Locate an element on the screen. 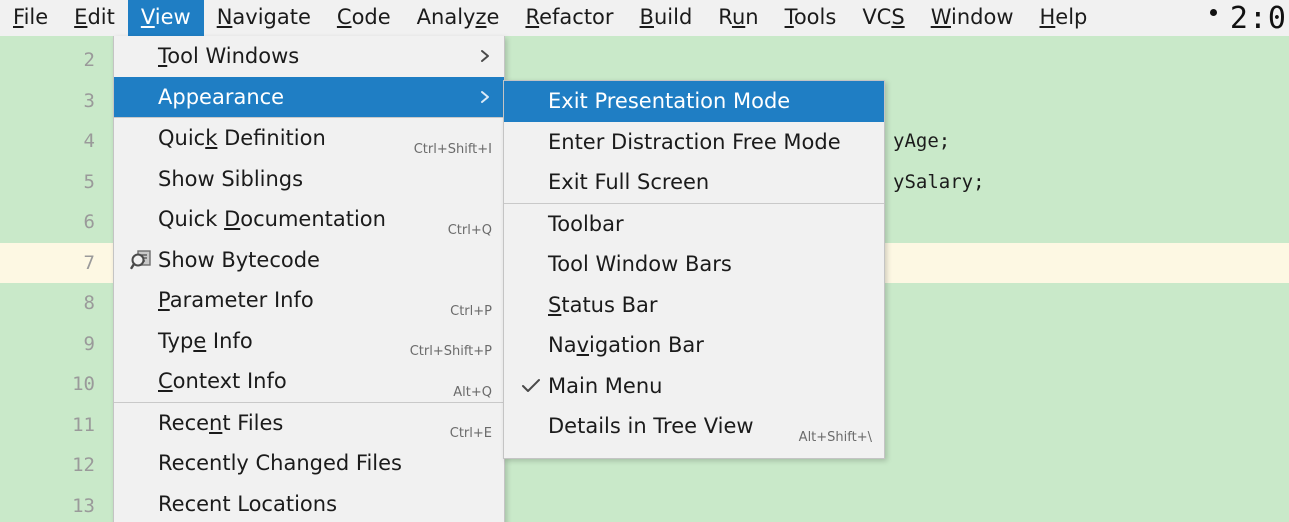 The image size is (1289, 522). line-number: 7 is located at coordinates (89, 262).